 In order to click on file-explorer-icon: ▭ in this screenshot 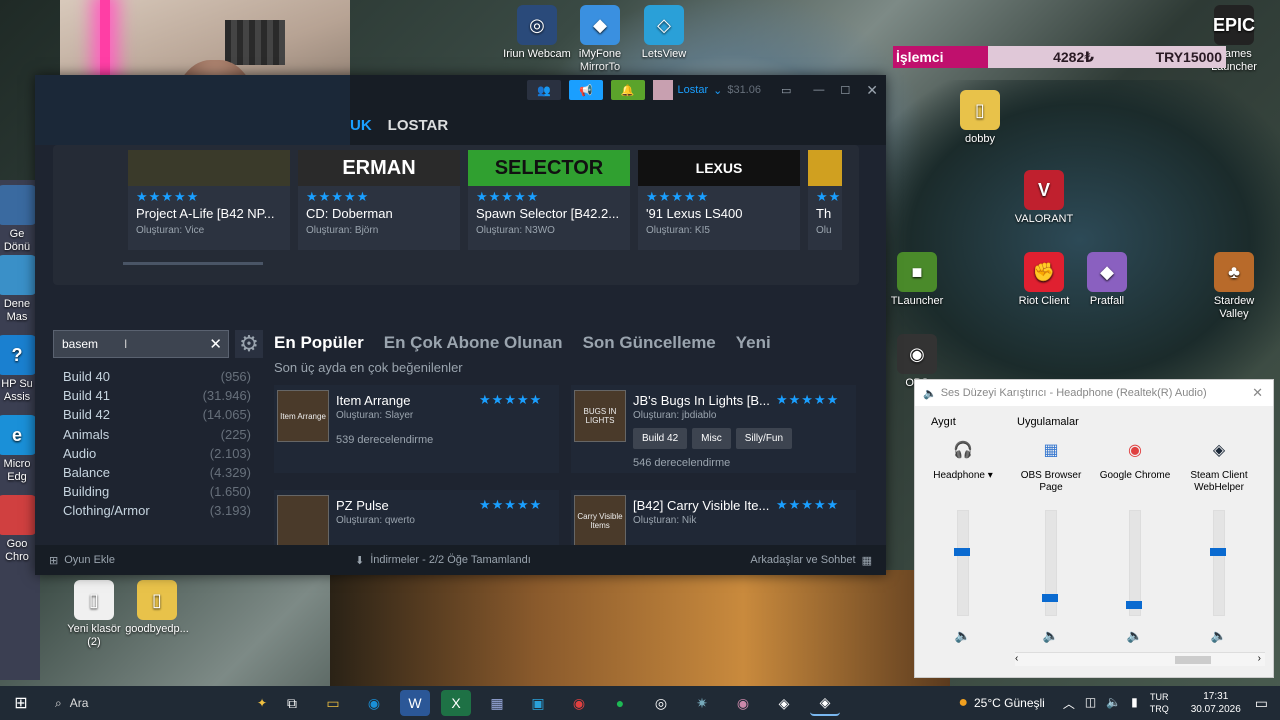, I will do `click(333, 703)`.